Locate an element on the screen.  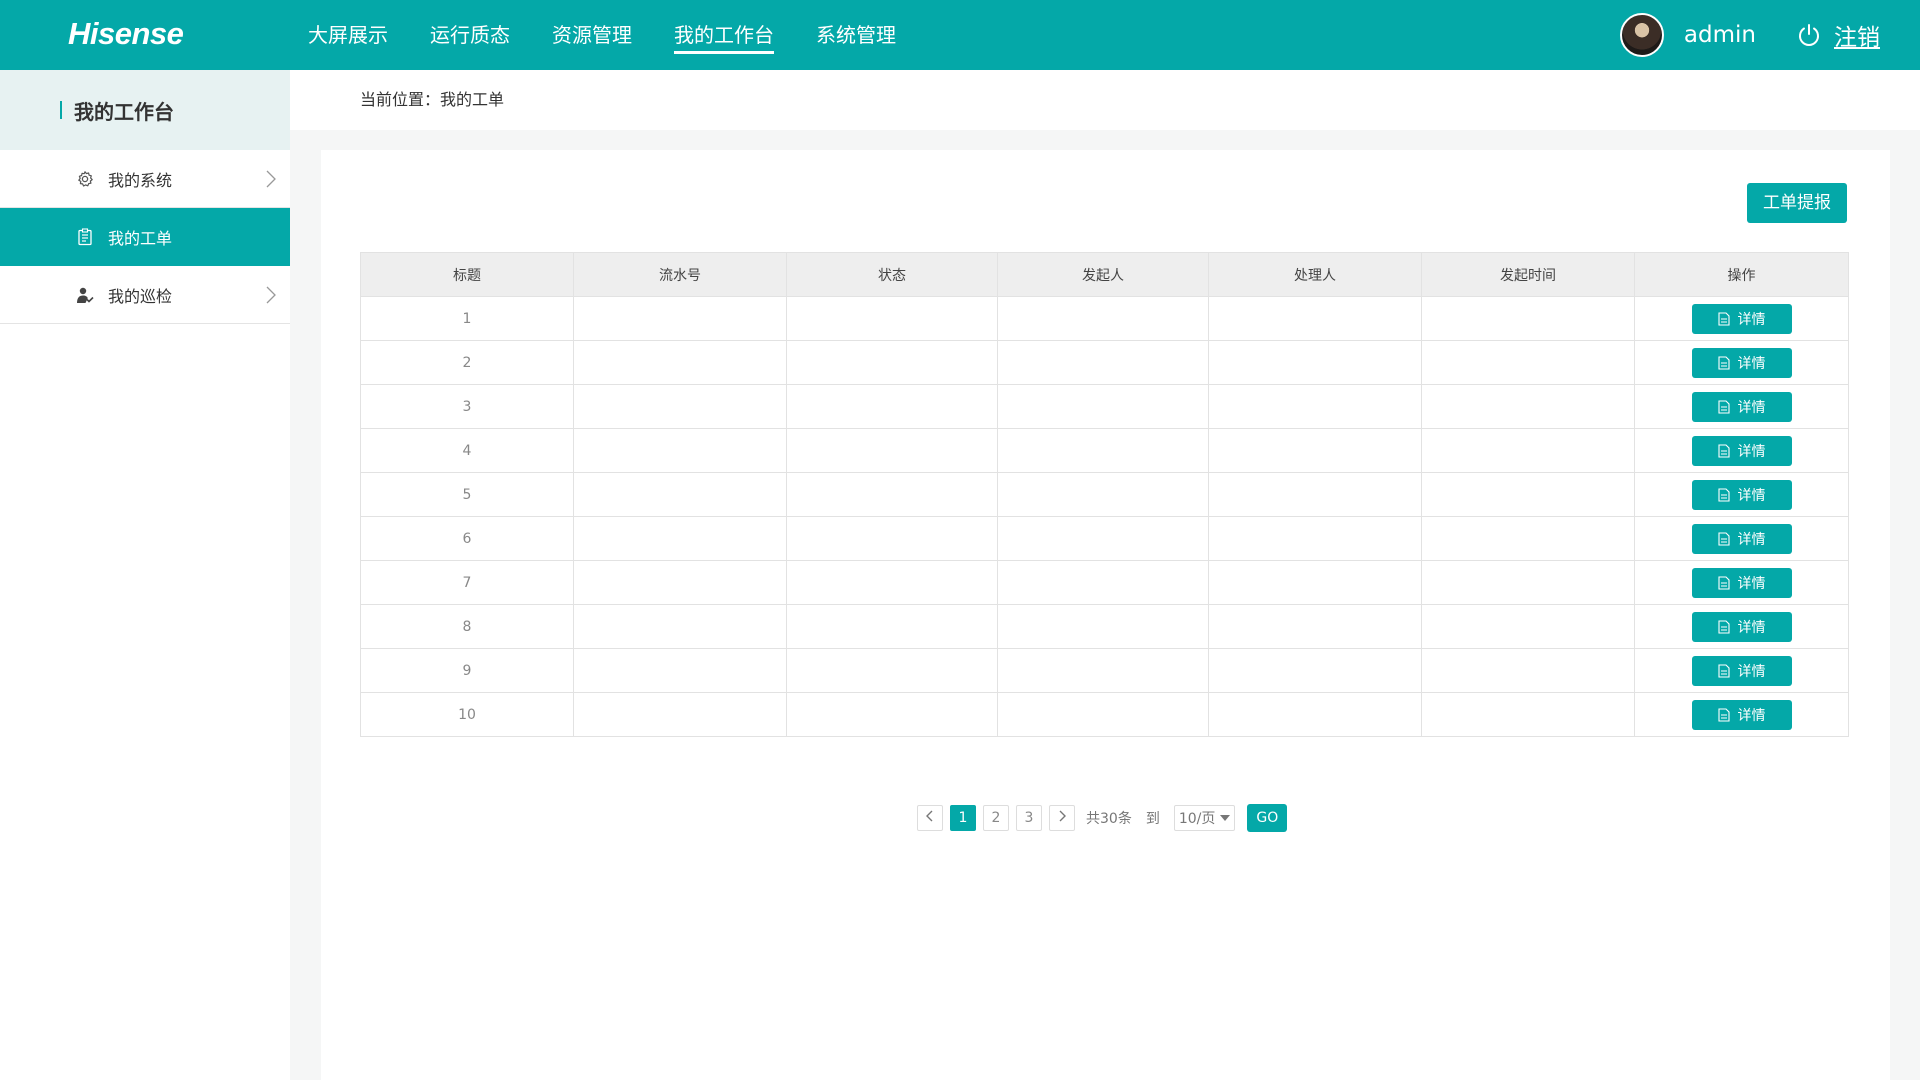
clipboard-icon is located at coordinates (85, 237).